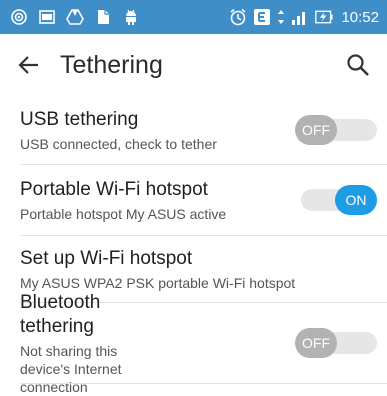 Image resolution: width=387 pixels, height=396 pixels. Describe the element at coordinates (103, 17) in the screenshot. I see `file-icon` at that location.